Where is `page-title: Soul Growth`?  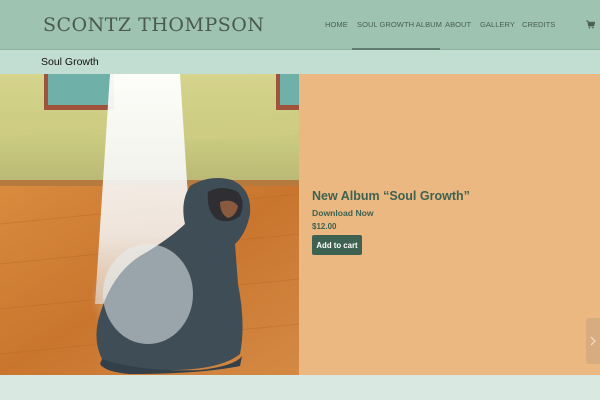 page-title: Soul Growth is located at coordinates (70, 62).